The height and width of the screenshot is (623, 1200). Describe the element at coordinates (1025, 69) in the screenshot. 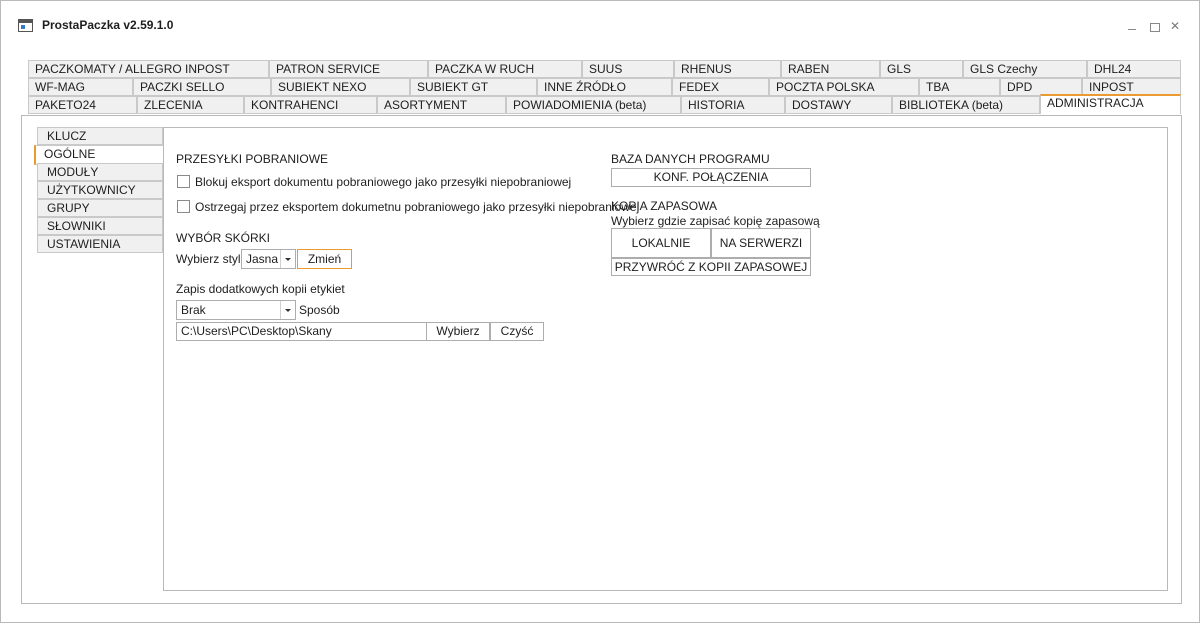

I see `tab-gls-czechy: GLS Czechy` at that location.